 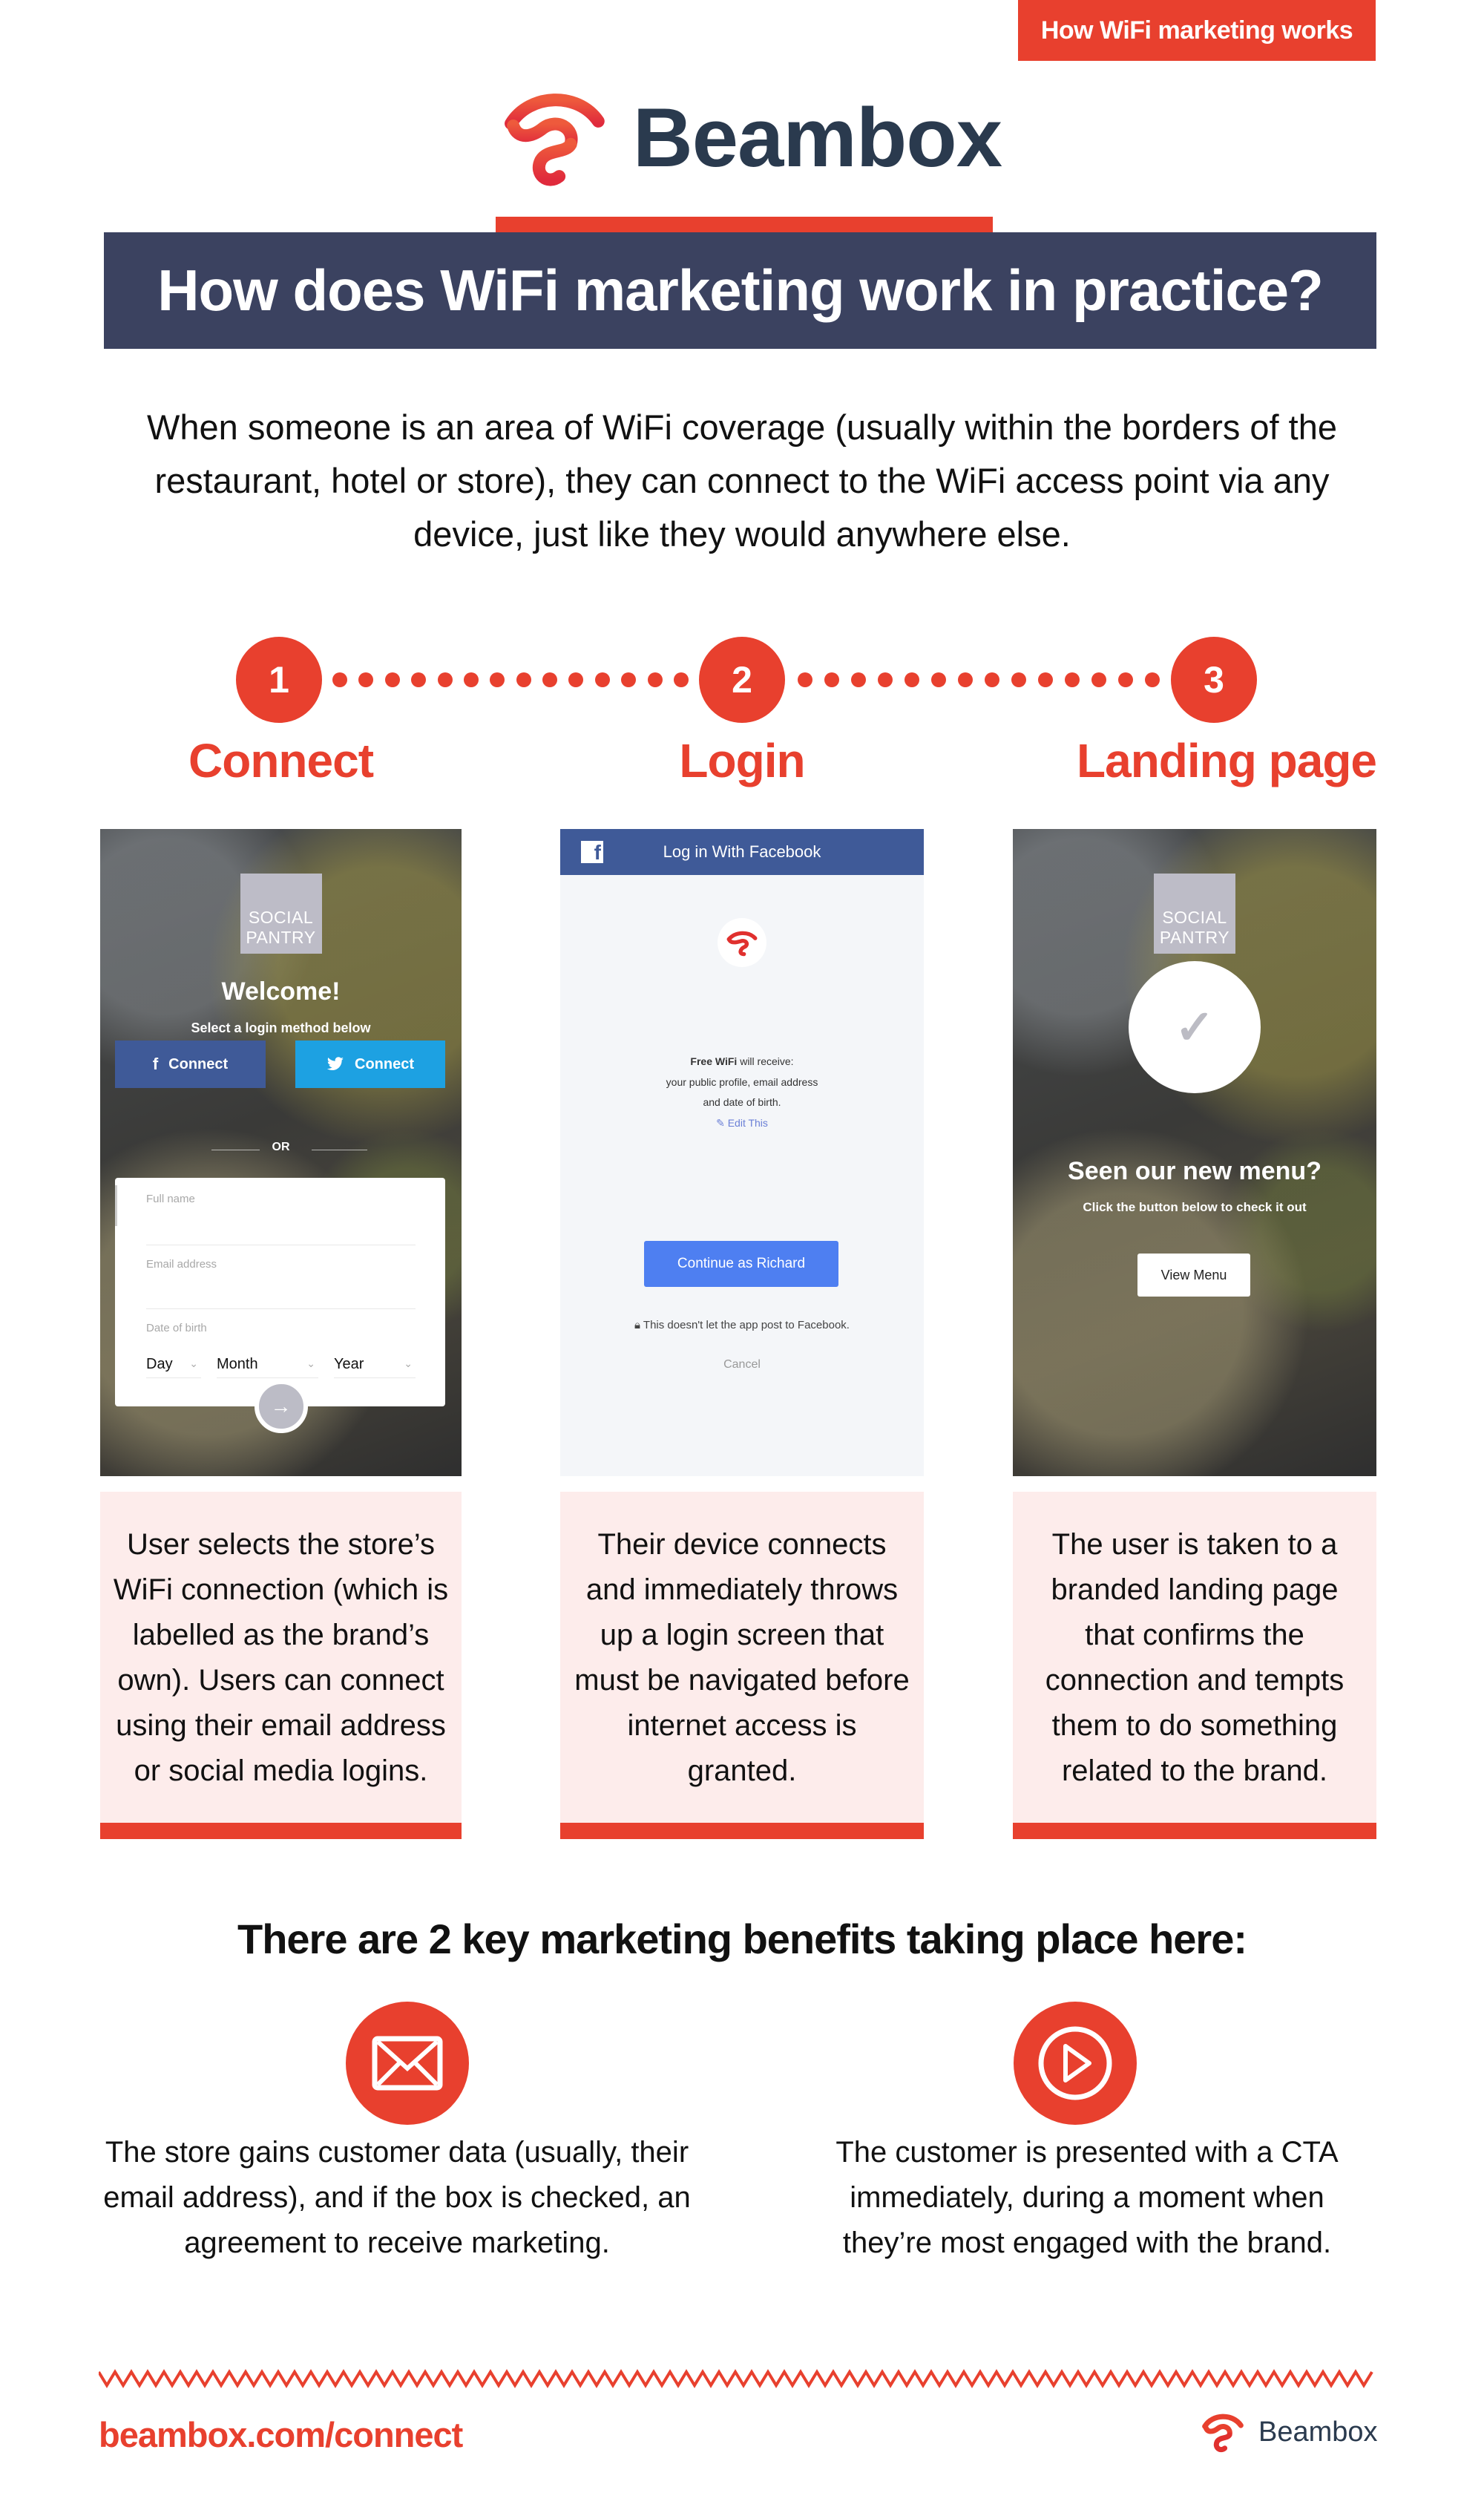 I want to click on benefit-1-badge, so click(x=407, y=2064).